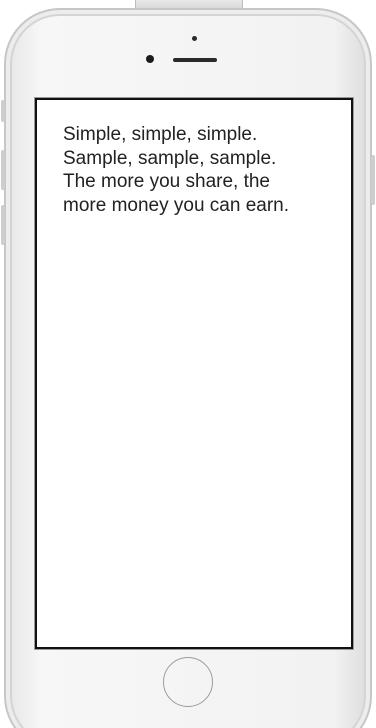  I want to click on volume-down-button, so click(3, 225).